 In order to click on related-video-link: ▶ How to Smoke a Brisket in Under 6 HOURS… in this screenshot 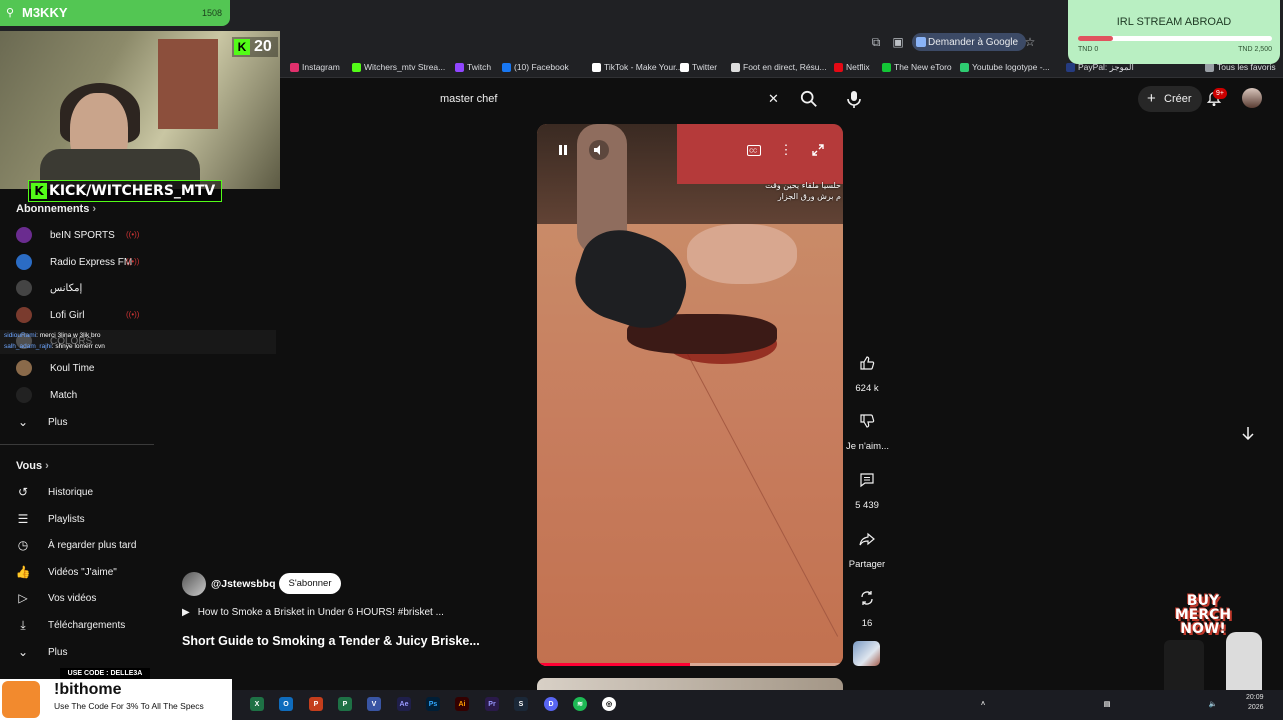, I will do `click(313, 612)`.